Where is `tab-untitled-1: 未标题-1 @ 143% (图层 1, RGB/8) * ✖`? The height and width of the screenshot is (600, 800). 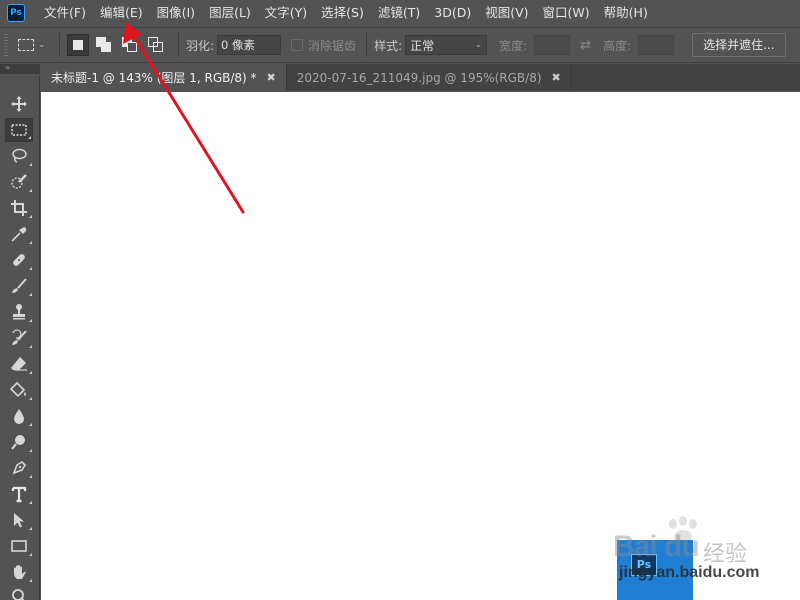
tab-untitled-1: 未标题-1 @ 143% (图层 1, RGB/8) * ✖ is located at coordinates (164, 77).